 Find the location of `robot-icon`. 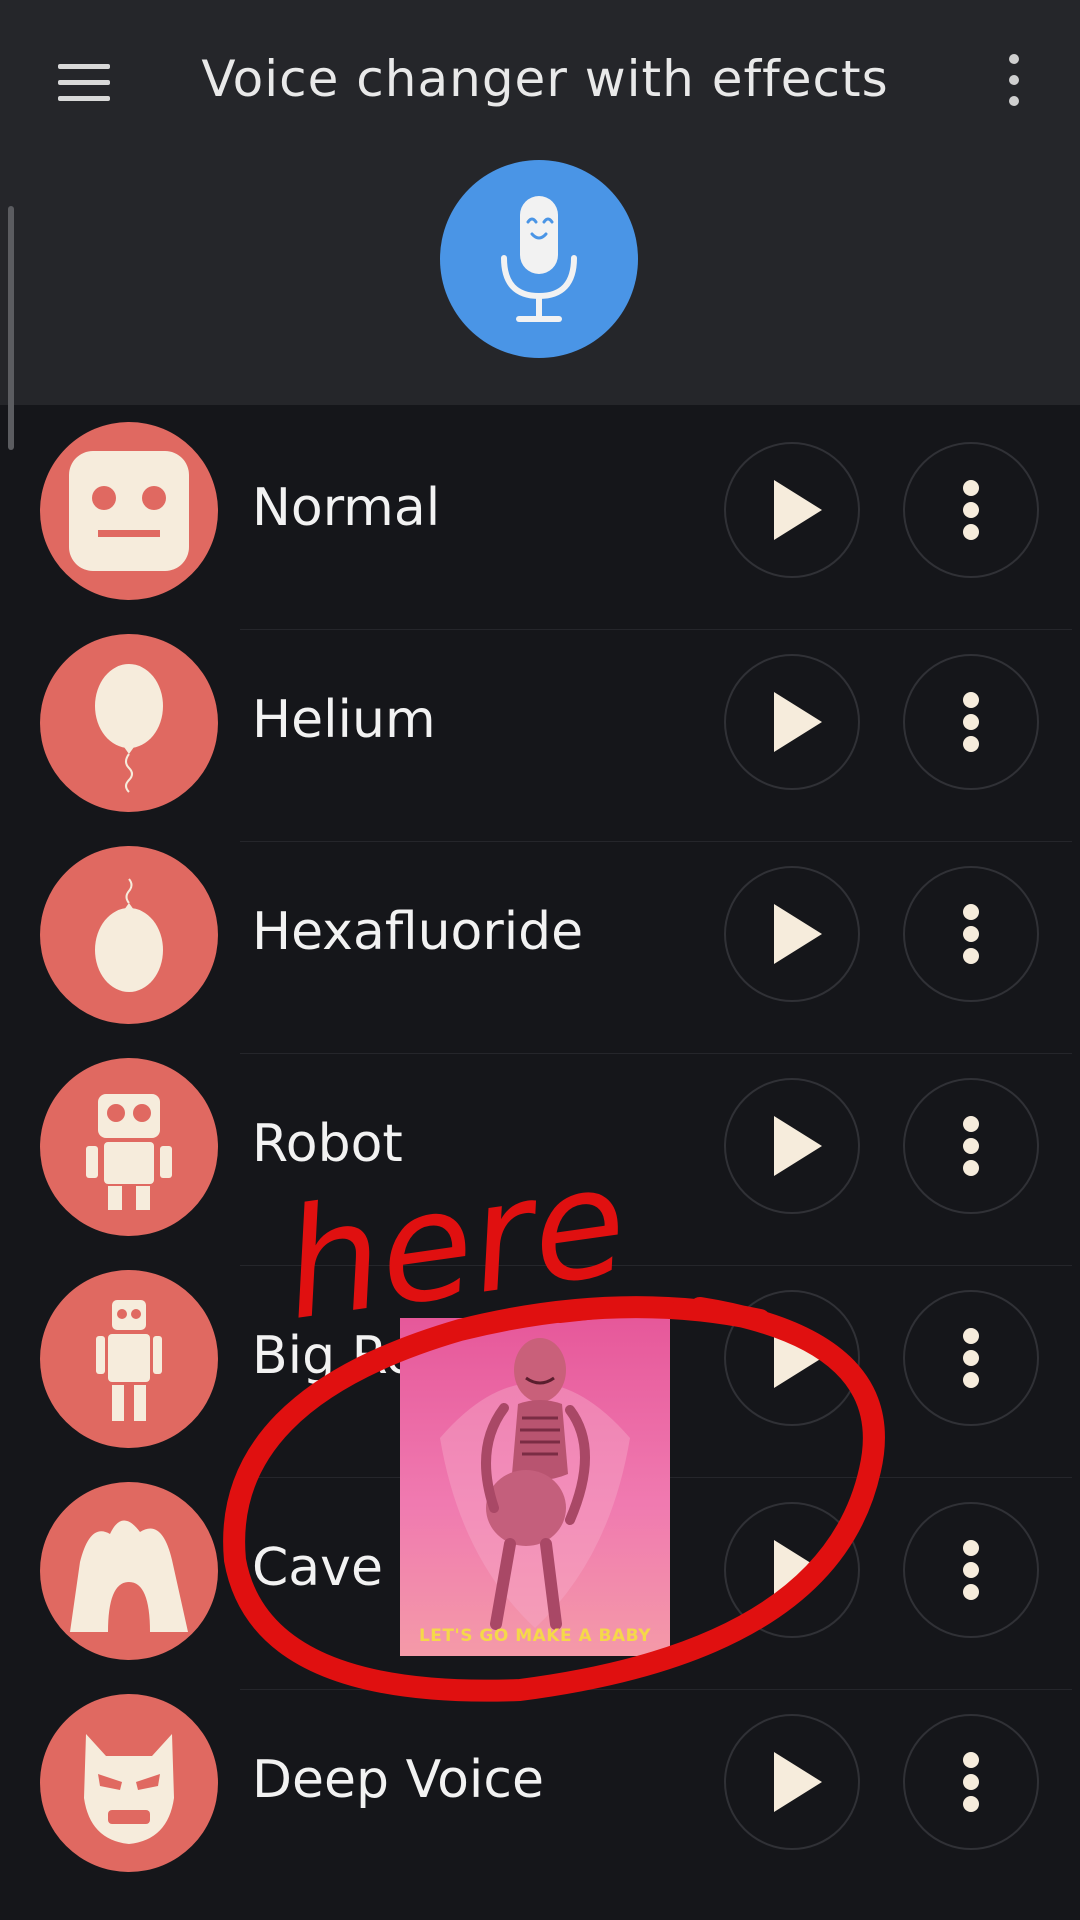

robot-icon is located at coordinates (129, 1152).